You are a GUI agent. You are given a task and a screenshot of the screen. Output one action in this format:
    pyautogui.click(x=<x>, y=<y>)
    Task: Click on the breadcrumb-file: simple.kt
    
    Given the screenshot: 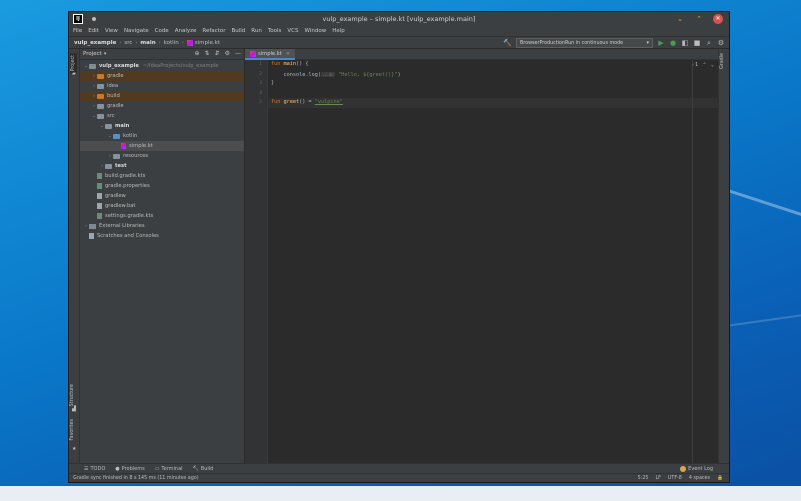 What is the action you would take?
    pyautogui.click(x=203, y=42)
    